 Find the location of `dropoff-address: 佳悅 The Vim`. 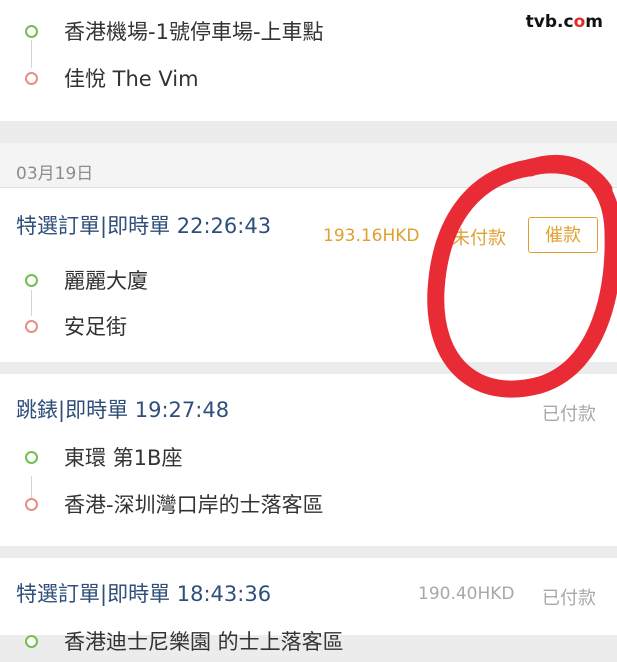

dropoff-address: 佳悅 The Vim is located at coordinates (131, 79).